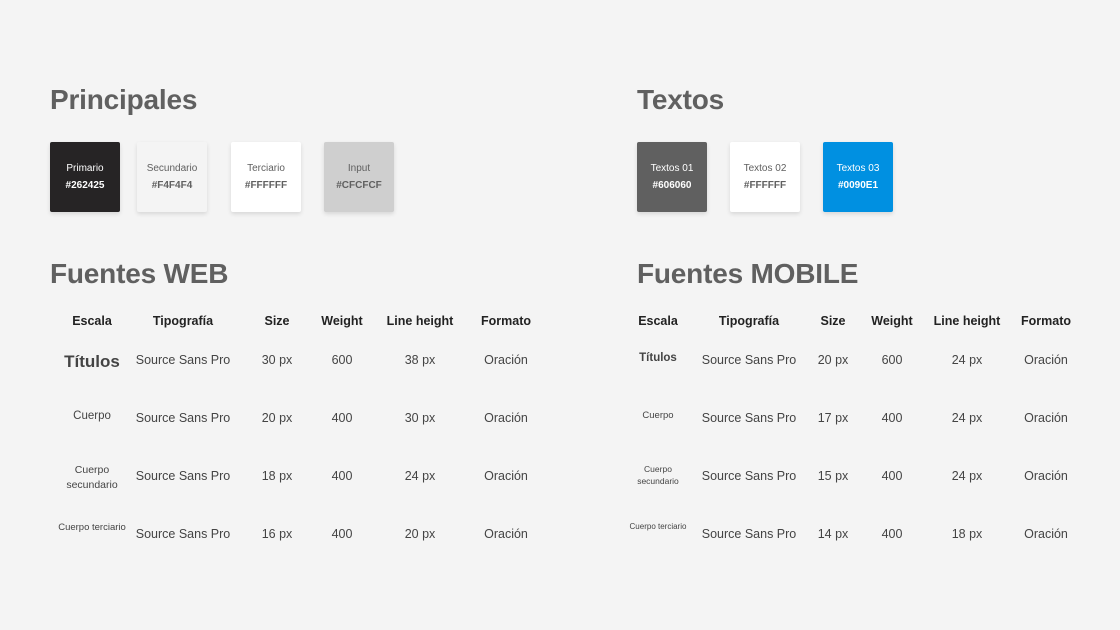  Describe the element at coordinates (359, 185) in the screenshot. I see `swatch-hex: #CFCFCF` at that location.